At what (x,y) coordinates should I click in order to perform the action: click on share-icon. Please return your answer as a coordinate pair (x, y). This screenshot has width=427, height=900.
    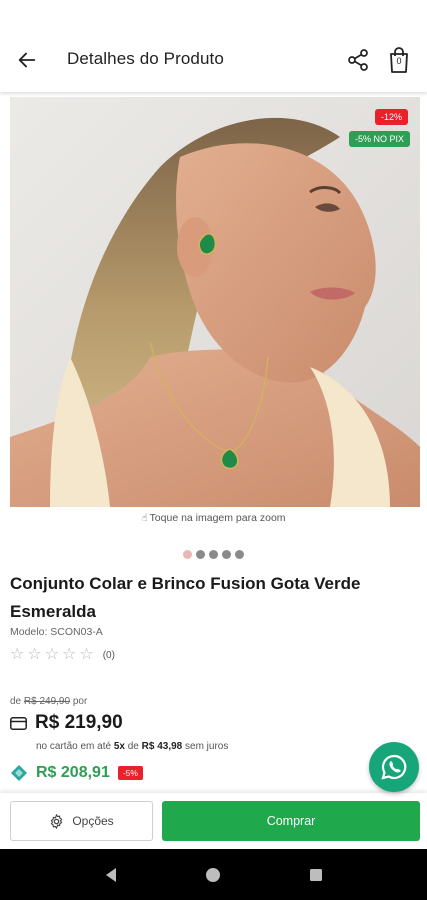
    Looking at the image, I should click on (358, 60).